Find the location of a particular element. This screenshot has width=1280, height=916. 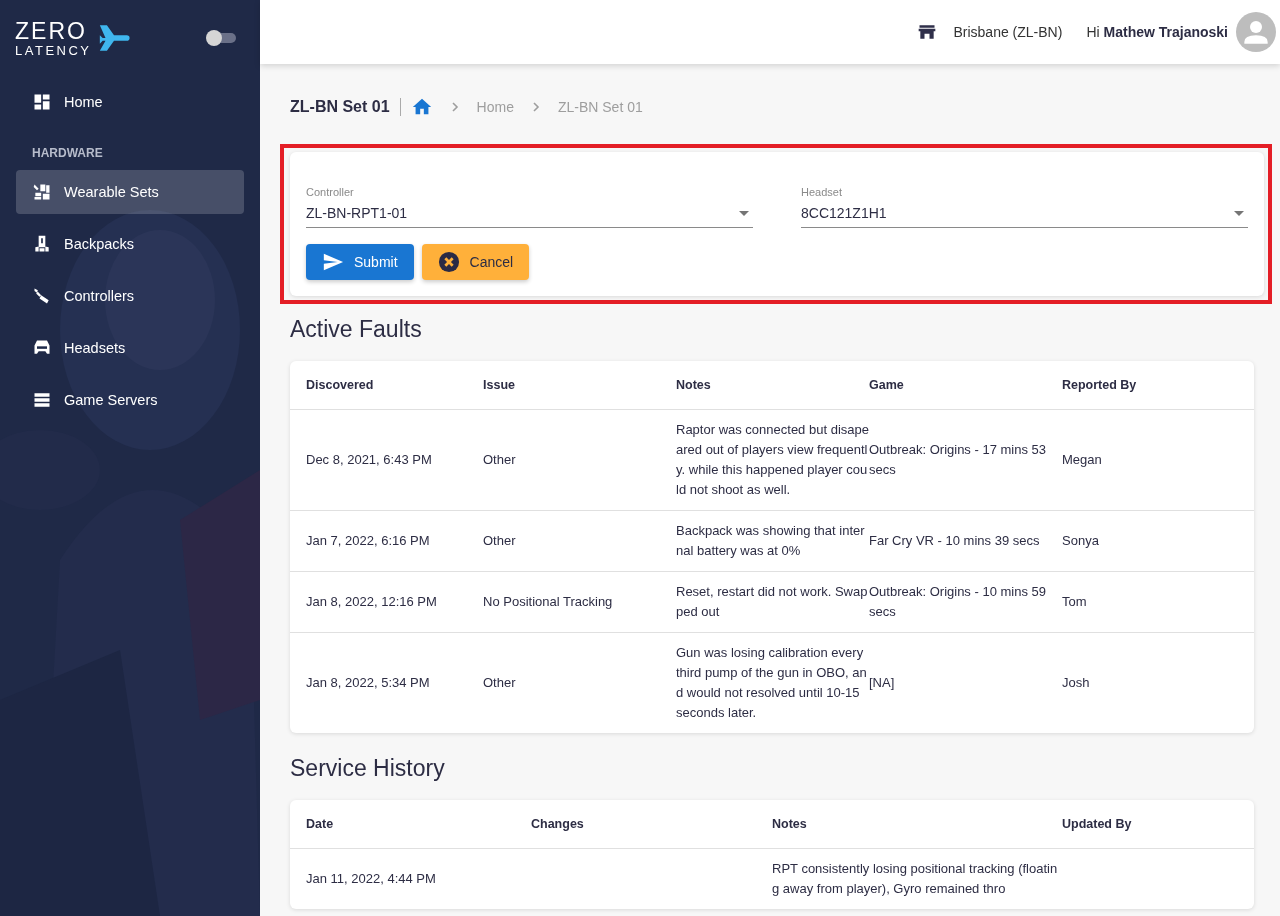

theme-toggle is located at coordinates (222, 38).